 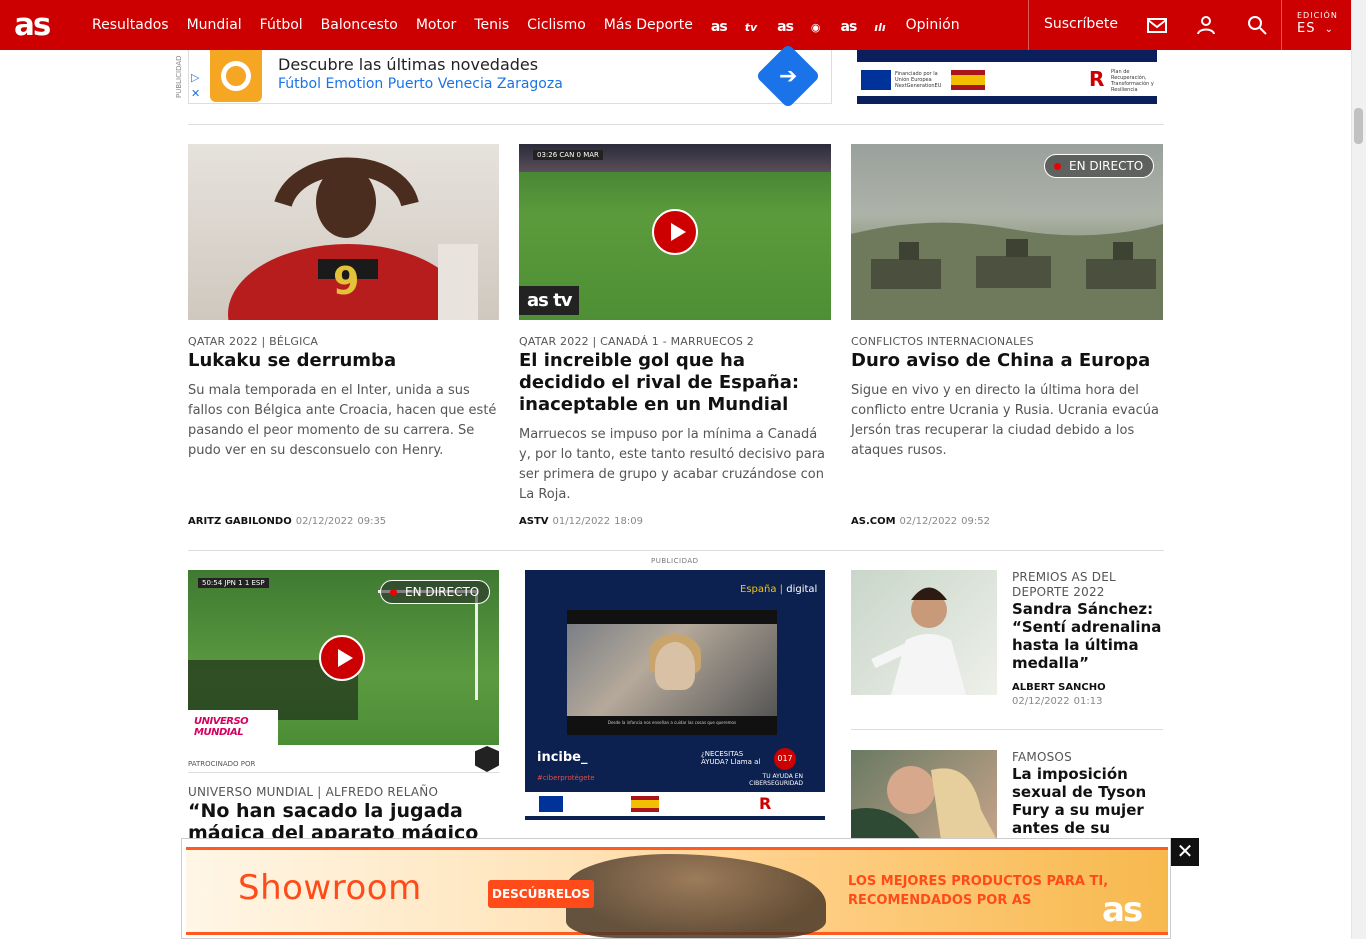 What do you see at coordinates (428, 645) in the screenshot?
I see `goal-post` at bounding box center [428, 645].